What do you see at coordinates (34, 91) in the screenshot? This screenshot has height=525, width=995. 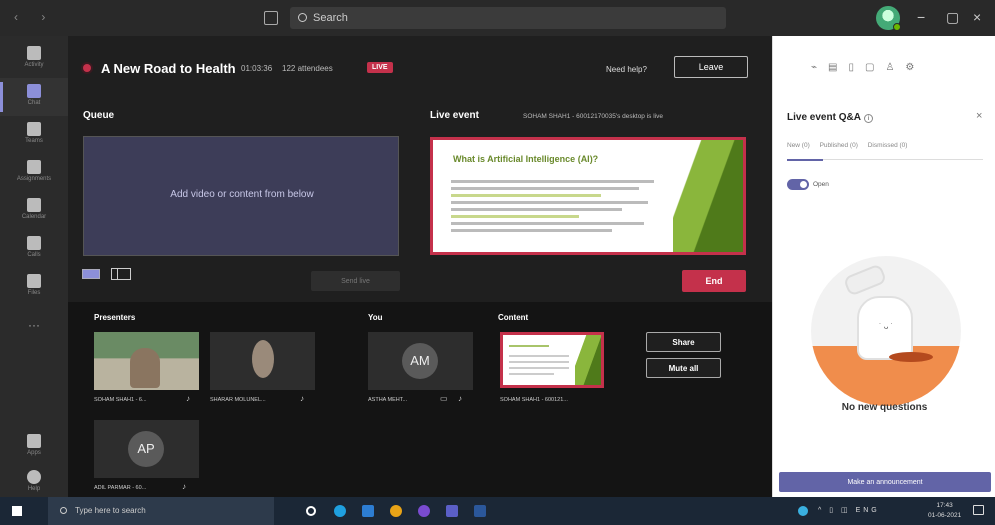 I see `chat-icon` at bounding box center [34, 91].